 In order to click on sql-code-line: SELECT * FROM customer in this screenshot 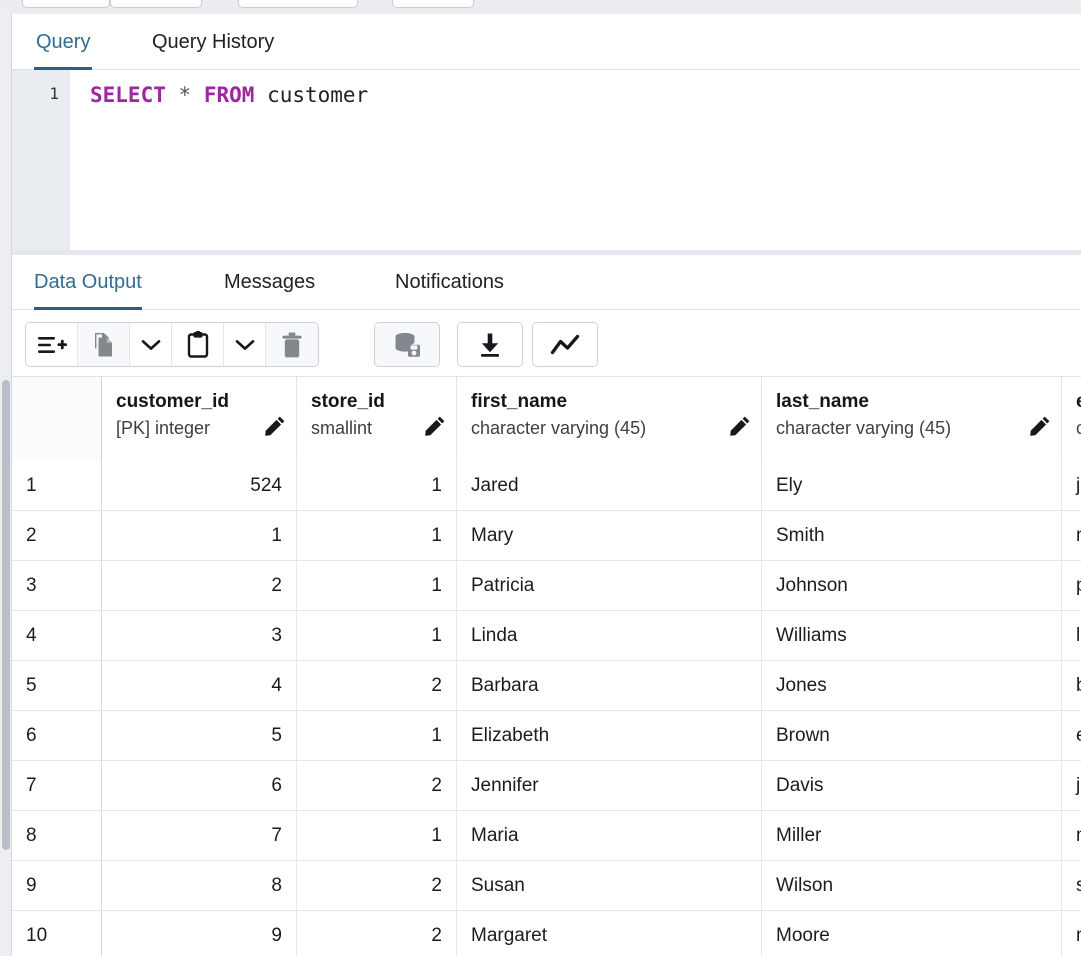, I will do `click(229, 95)`.